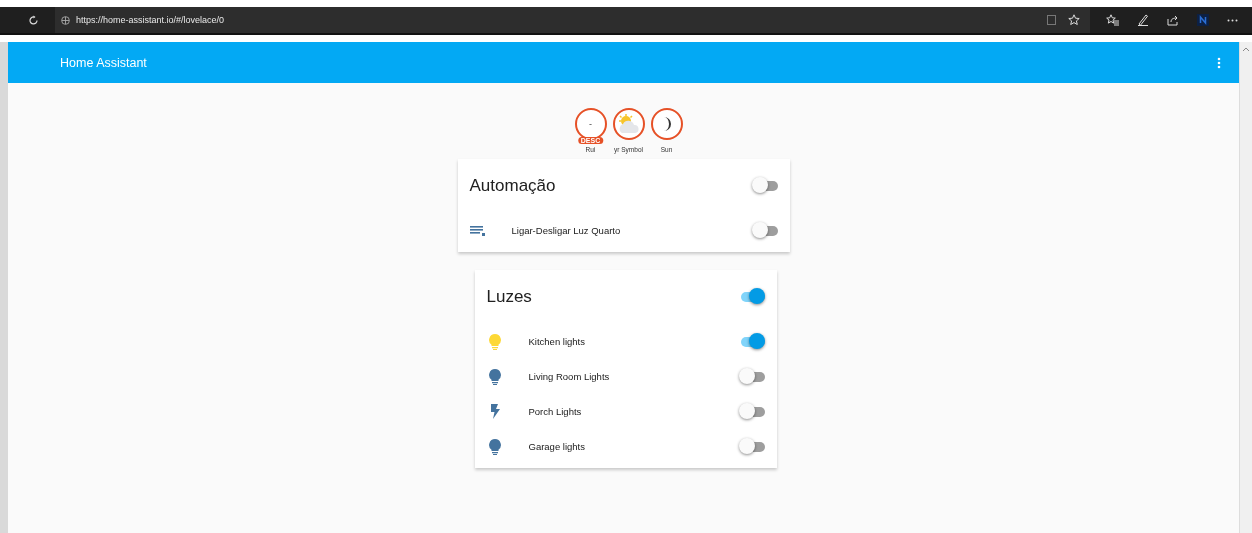 Image resolution: width=1252 pixels, height=533 pixels. What do you see at coordinates (1051, 20) in the screenshot?
I see `reading-view-icon` at bounding box center [1051, 20].